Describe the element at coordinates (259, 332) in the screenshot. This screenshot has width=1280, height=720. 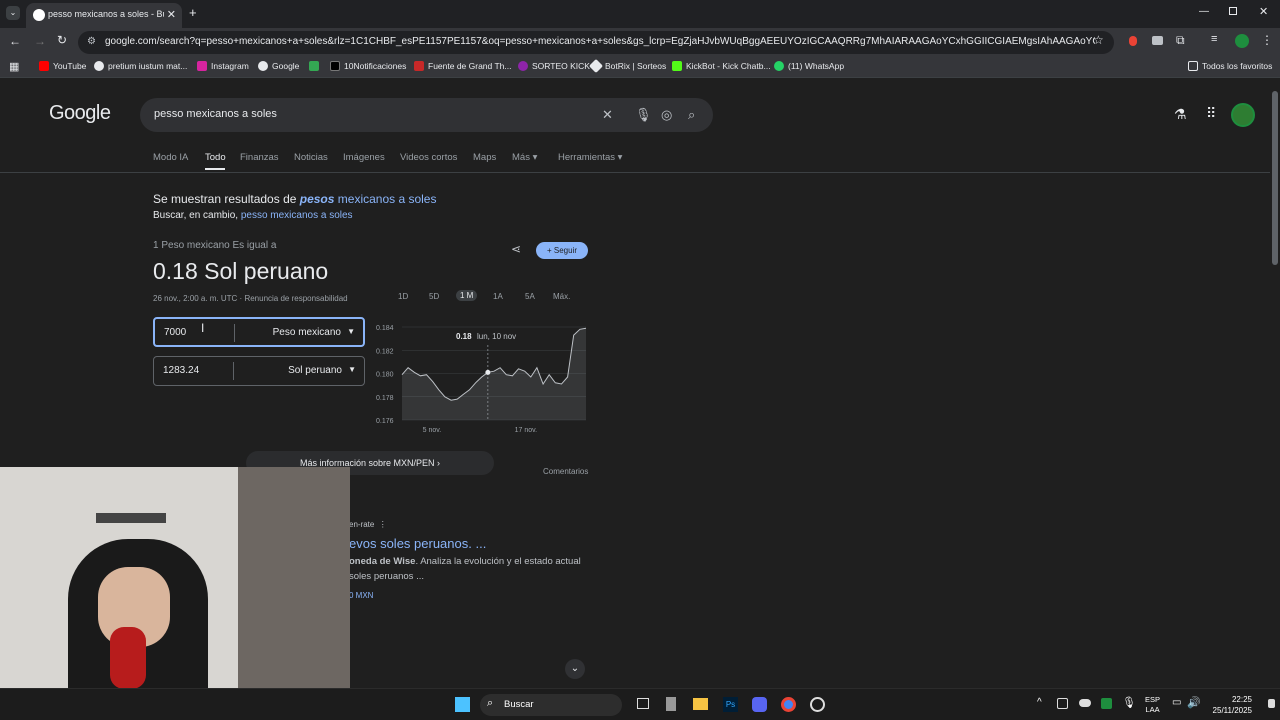
I see `from-amount-field: 7000 Peso mexicano ▼` at that location.